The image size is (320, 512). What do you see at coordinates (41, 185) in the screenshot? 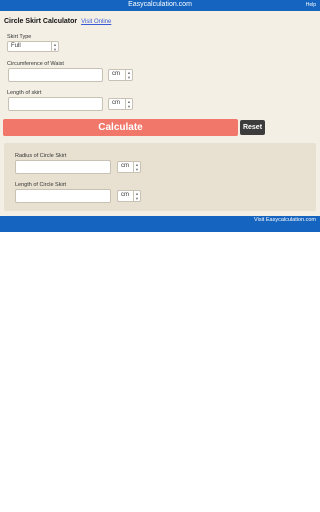
I see `length-result-label: Length of Circle Skirt` at bounding box center [41, 185].